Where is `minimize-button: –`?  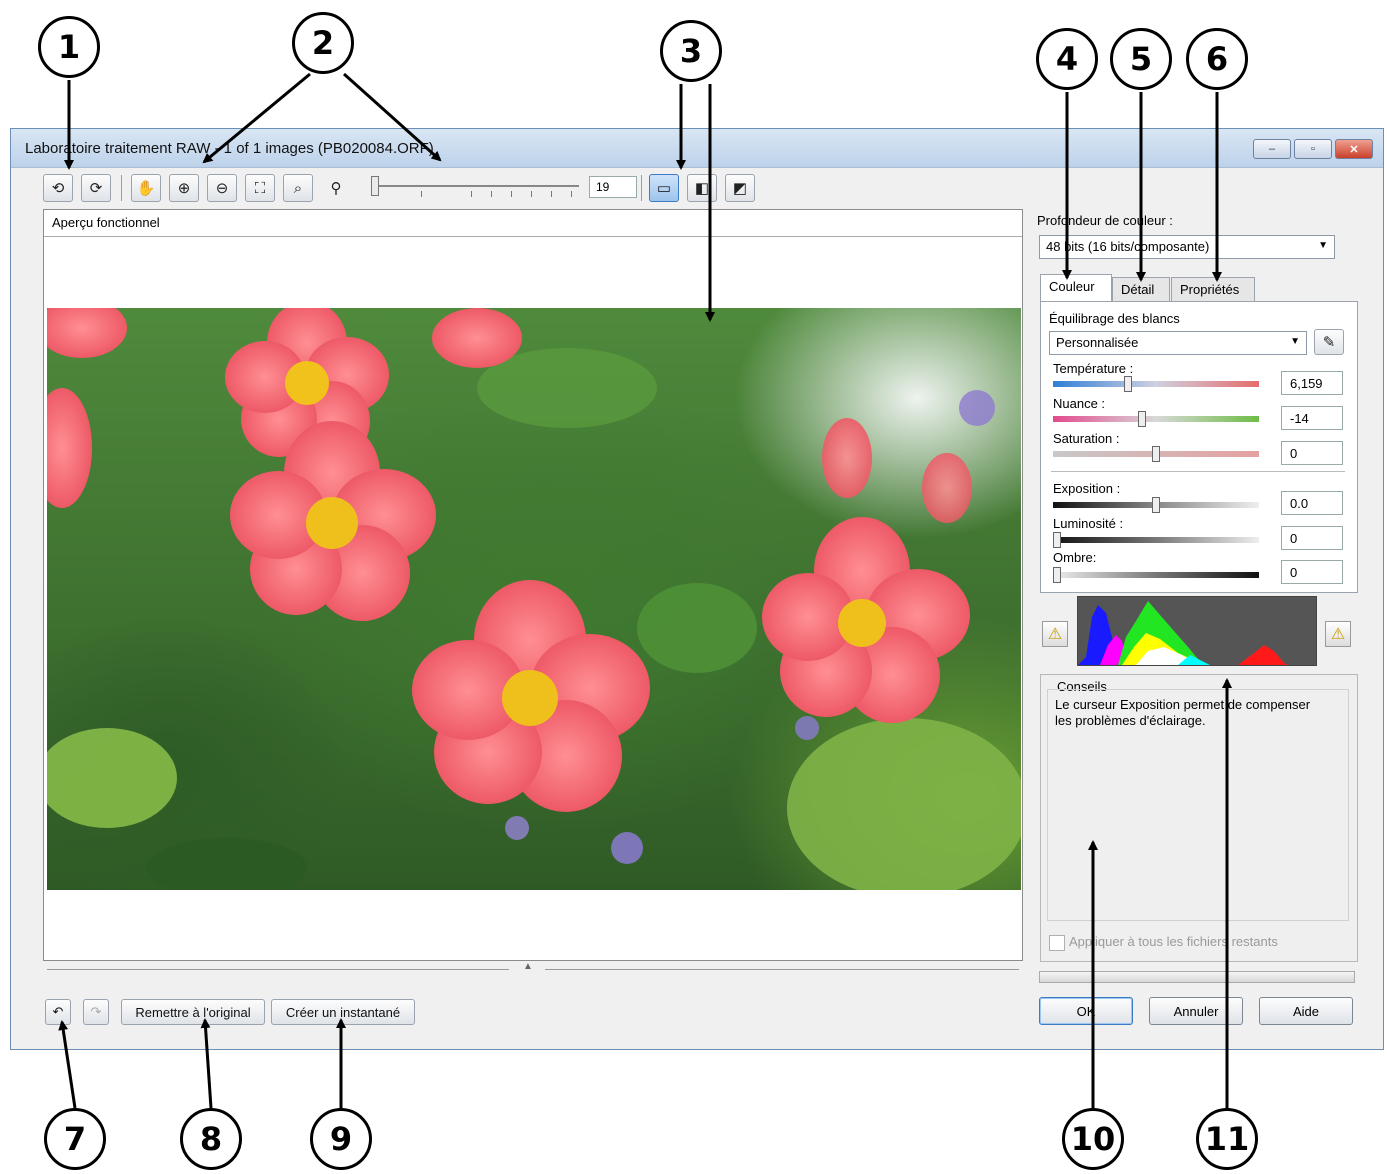 minimize-button: – is located at coordinates (1272, 149).